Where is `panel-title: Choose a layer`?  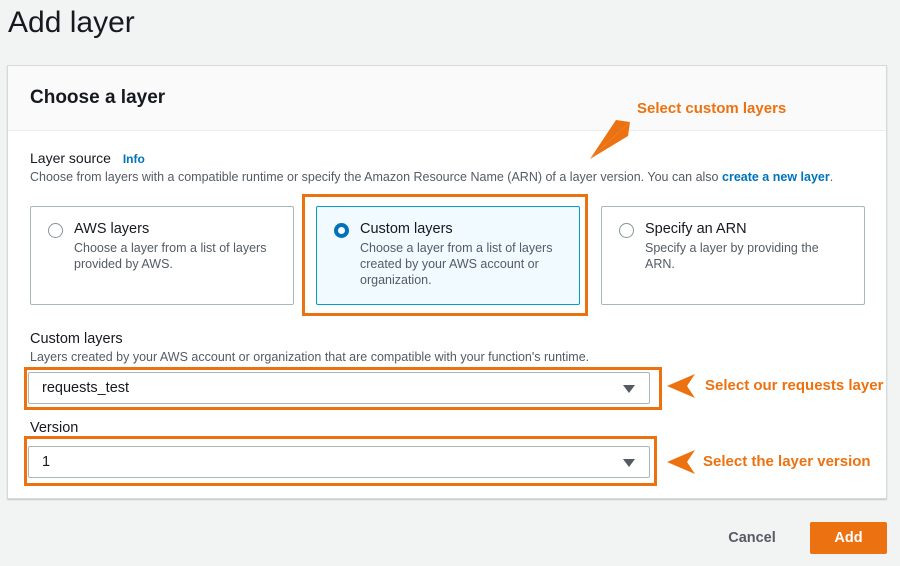 panel-title: Choose a layer is located at coordinates (98, 97).